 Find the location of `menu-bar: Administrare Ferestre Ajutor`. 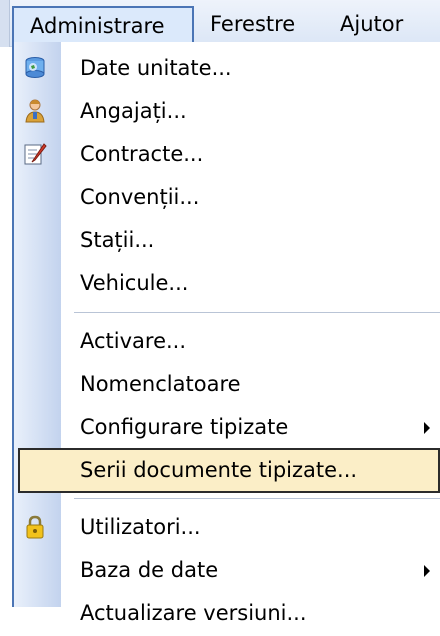

menu-bar: Administrare Ferestre Ajutor is located at coordinates (220, 23).